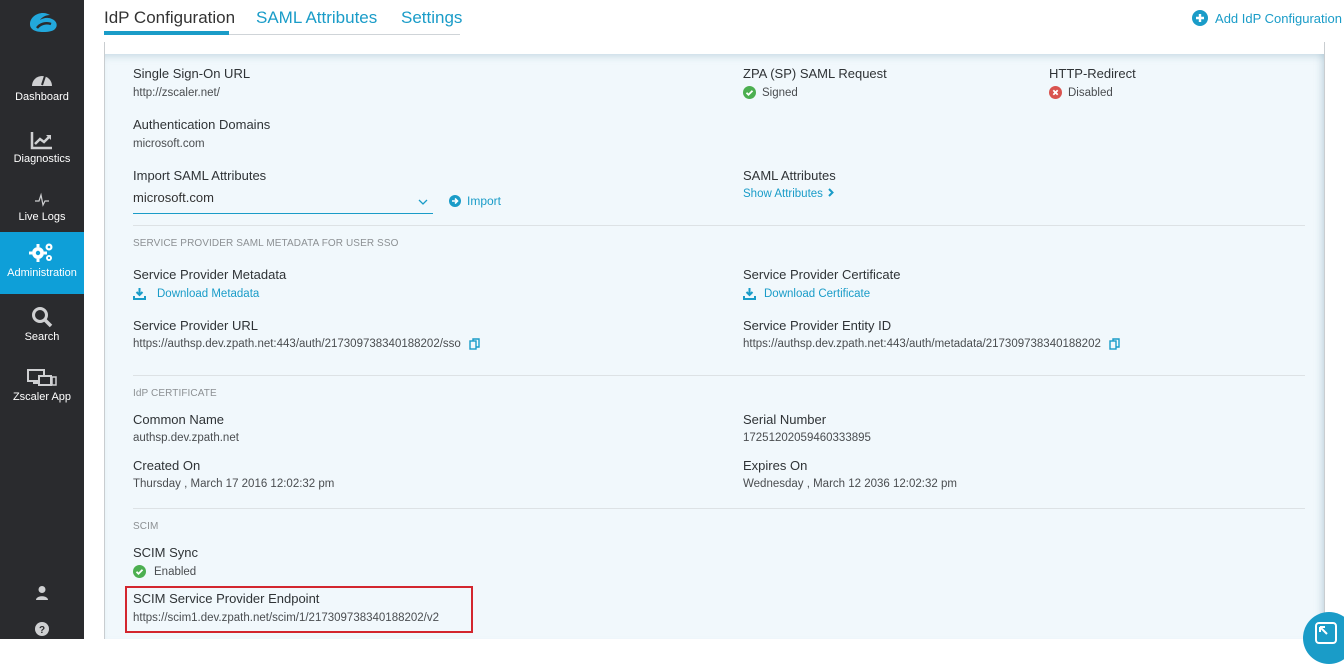  I want to click on download-certificate-label: Download Certificate, so click(817, 293).